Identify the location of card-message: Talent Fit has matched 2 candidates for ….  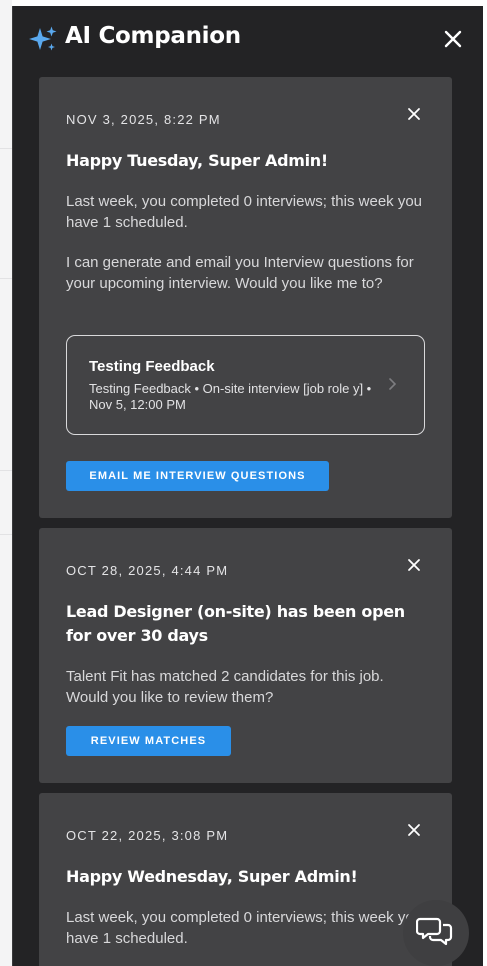
(225, 687).